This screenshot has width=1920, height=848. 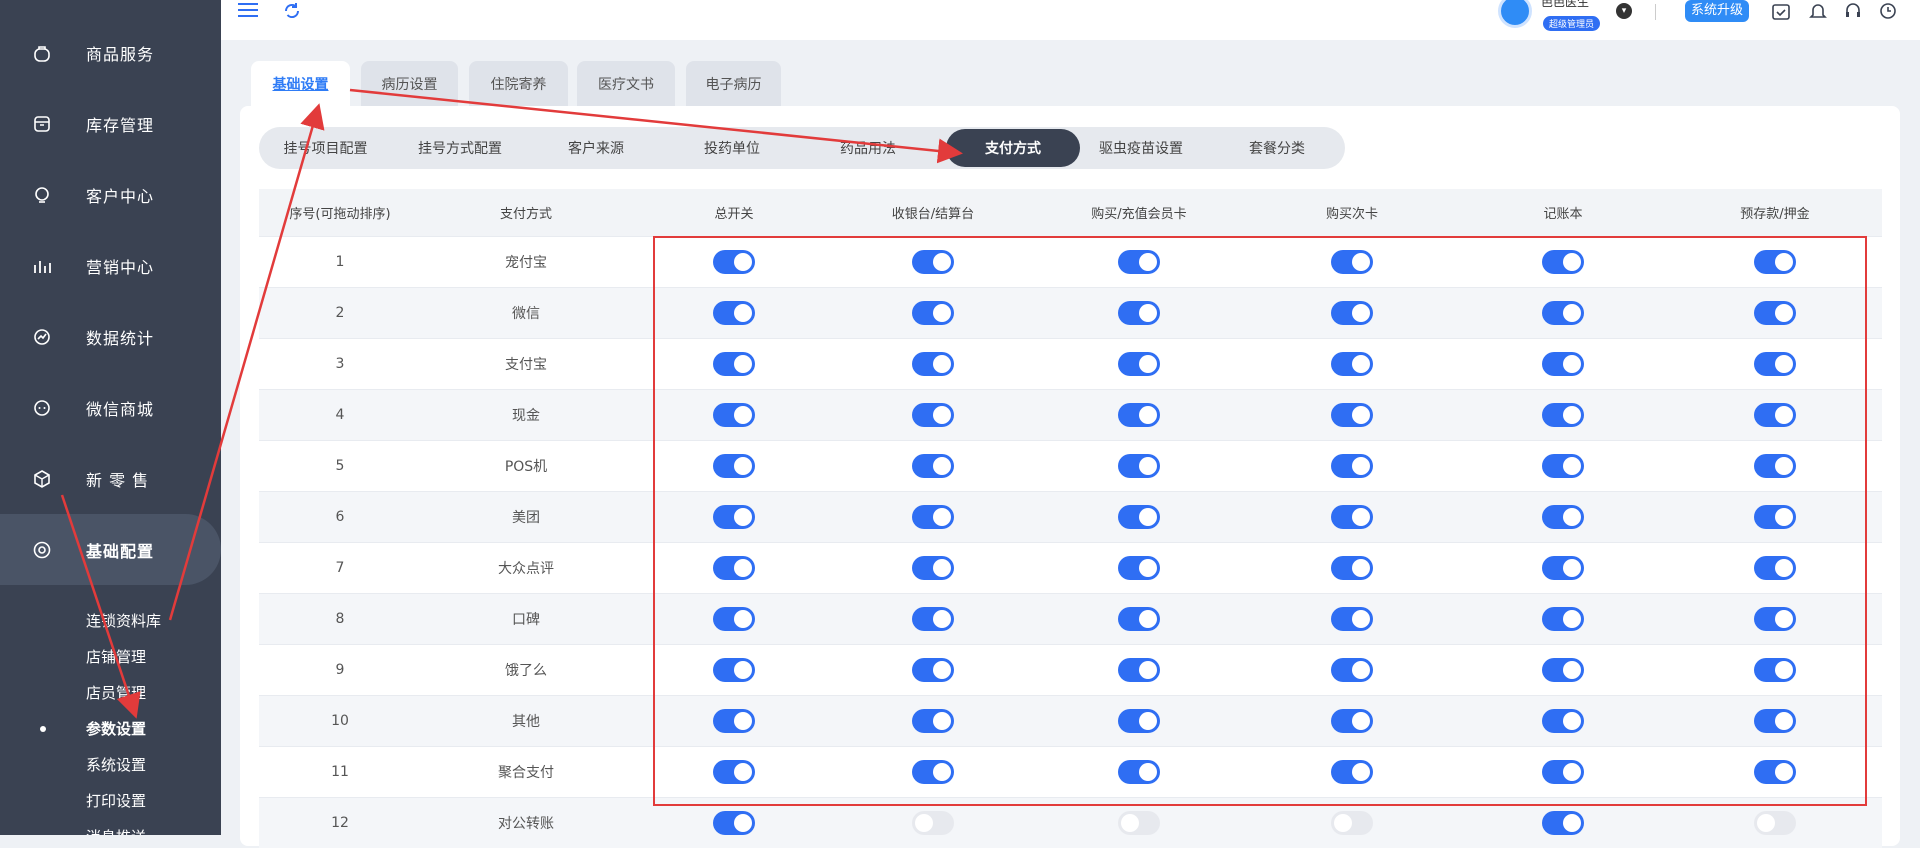 I want to click on sub-tab-8: 套餐分类, so click(x=1277, y=148).